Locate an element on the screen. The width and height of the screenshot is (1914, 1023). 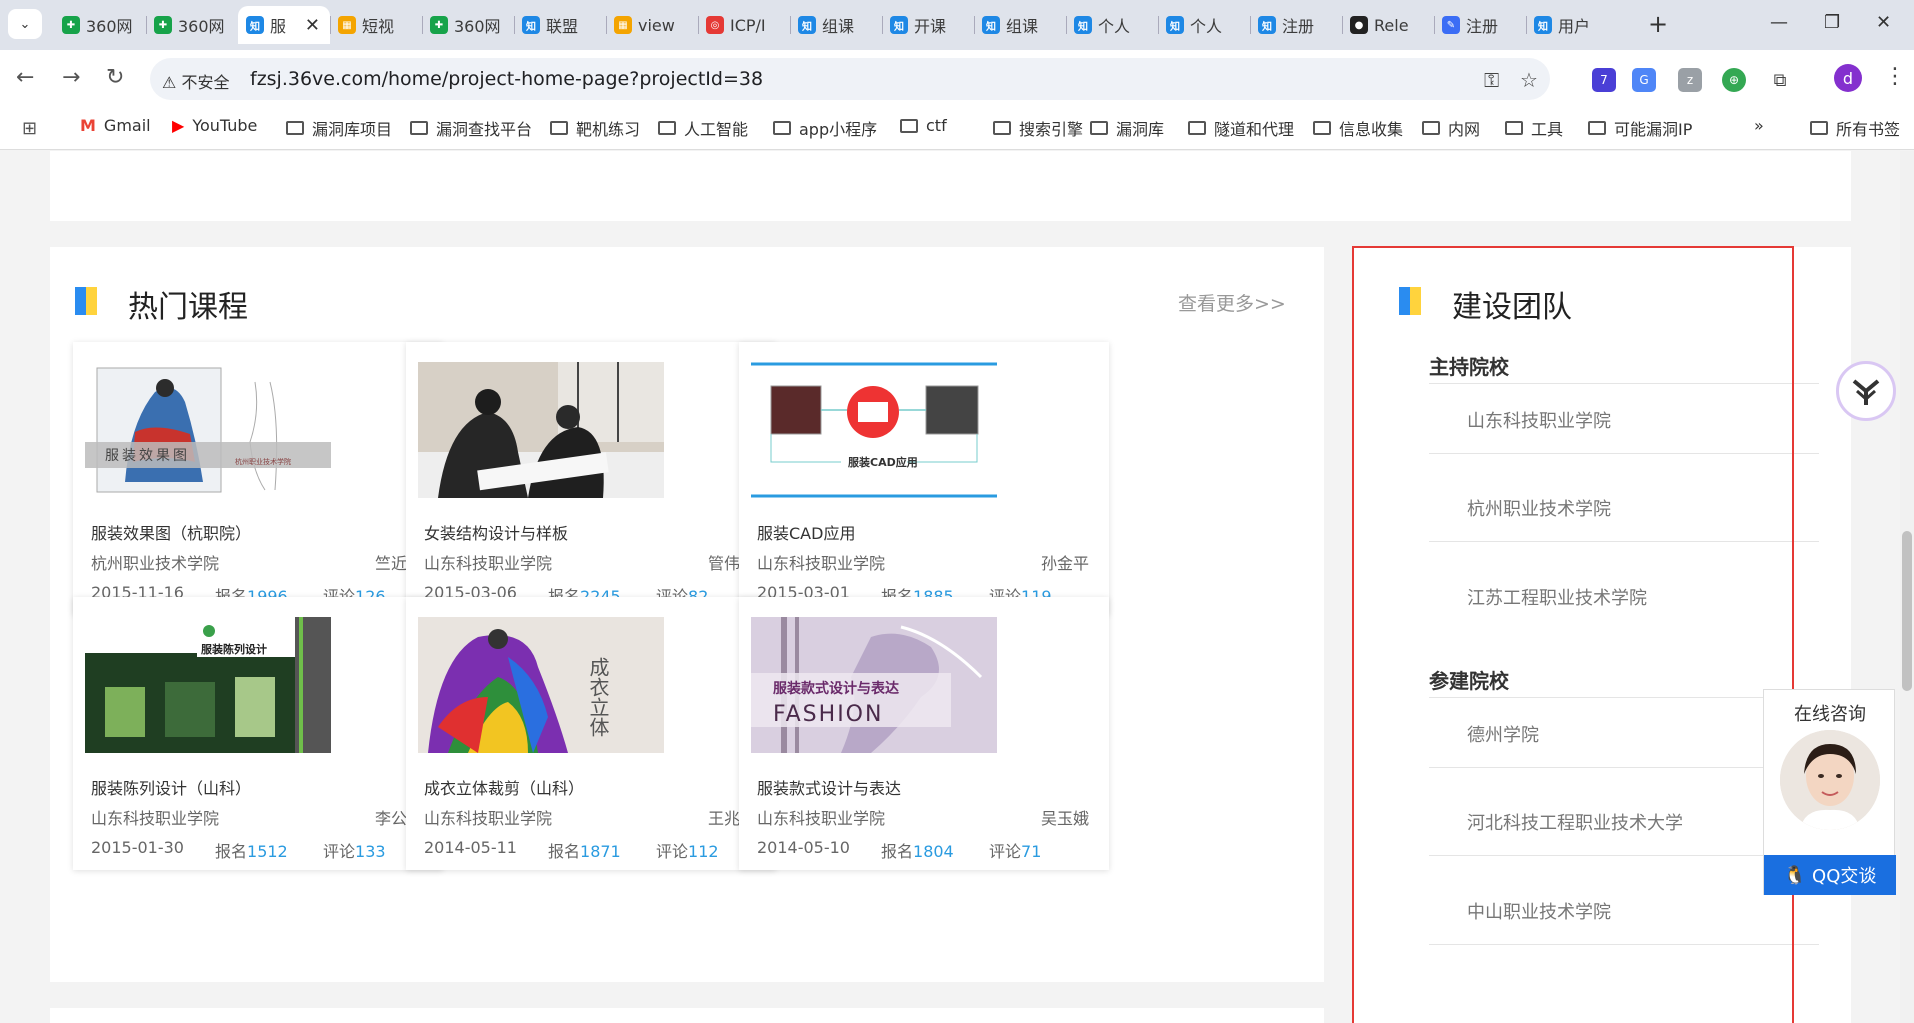
qq-icon: 🐧 is located at coordinates (1795, 875).